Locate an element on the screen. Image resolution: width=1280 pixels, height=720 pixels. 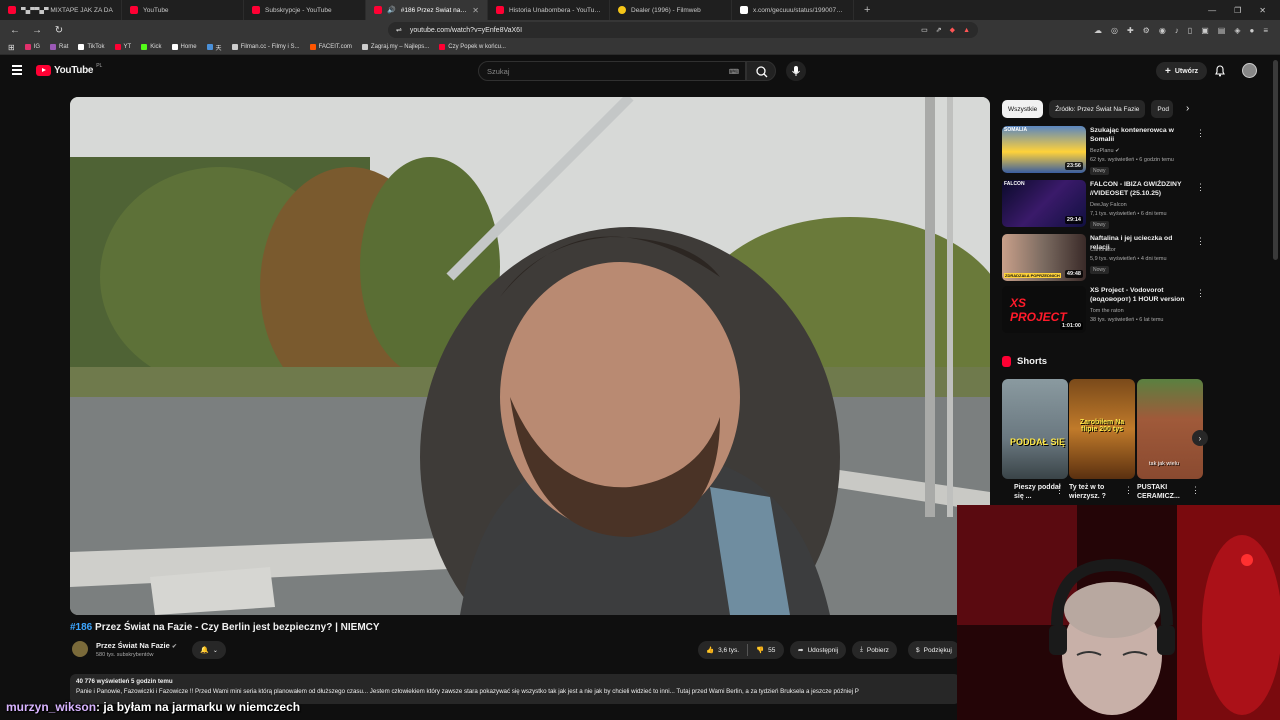
browser-tab: x.com/gecuuu/status/1990076065 is located at coordinates (793, 10).